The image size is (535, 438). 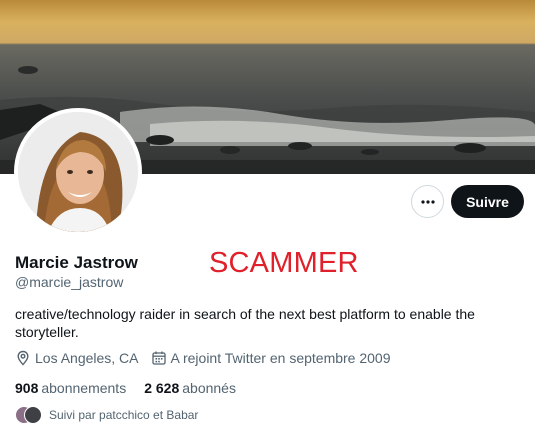 I want to click on followers-count: 2 628, so click(x=162, y=388).